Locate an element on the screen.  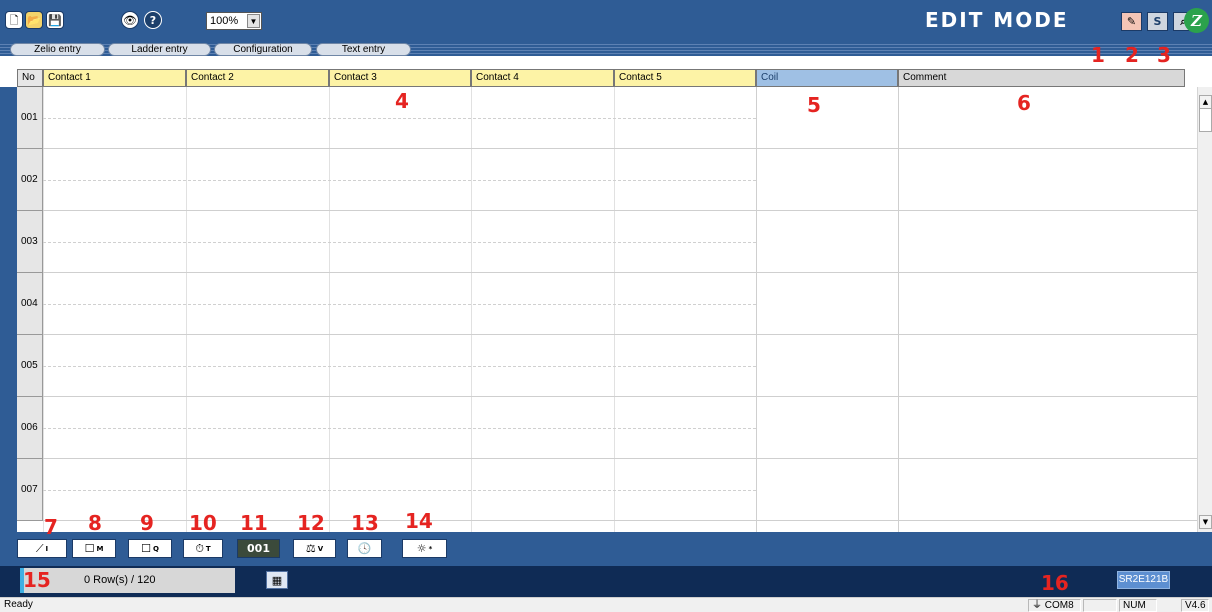
tool-glyph: 001 is located at coordinates (258, 548).